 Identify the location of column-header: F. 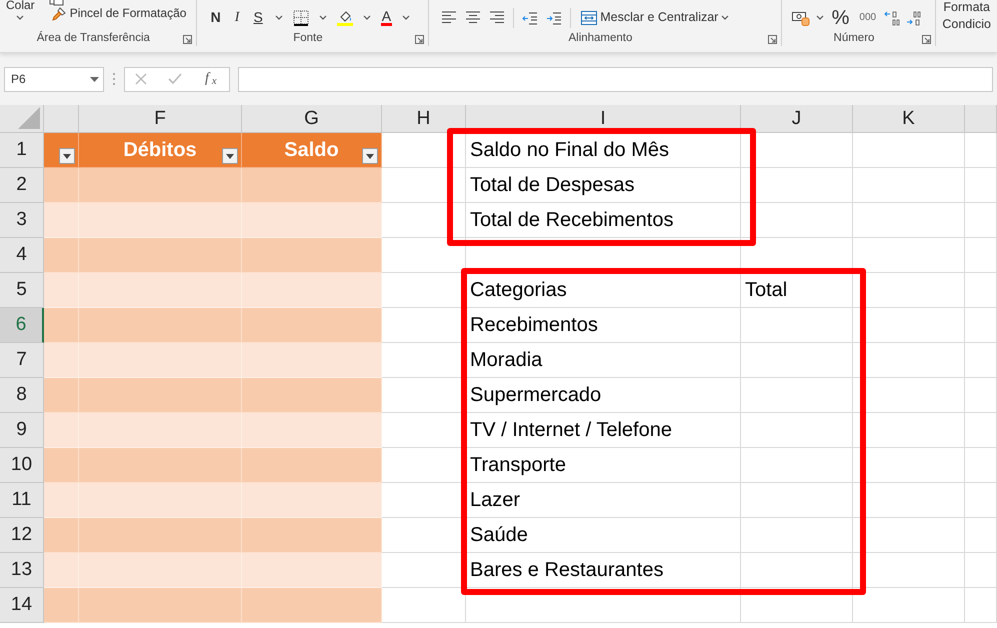
(160, 119).